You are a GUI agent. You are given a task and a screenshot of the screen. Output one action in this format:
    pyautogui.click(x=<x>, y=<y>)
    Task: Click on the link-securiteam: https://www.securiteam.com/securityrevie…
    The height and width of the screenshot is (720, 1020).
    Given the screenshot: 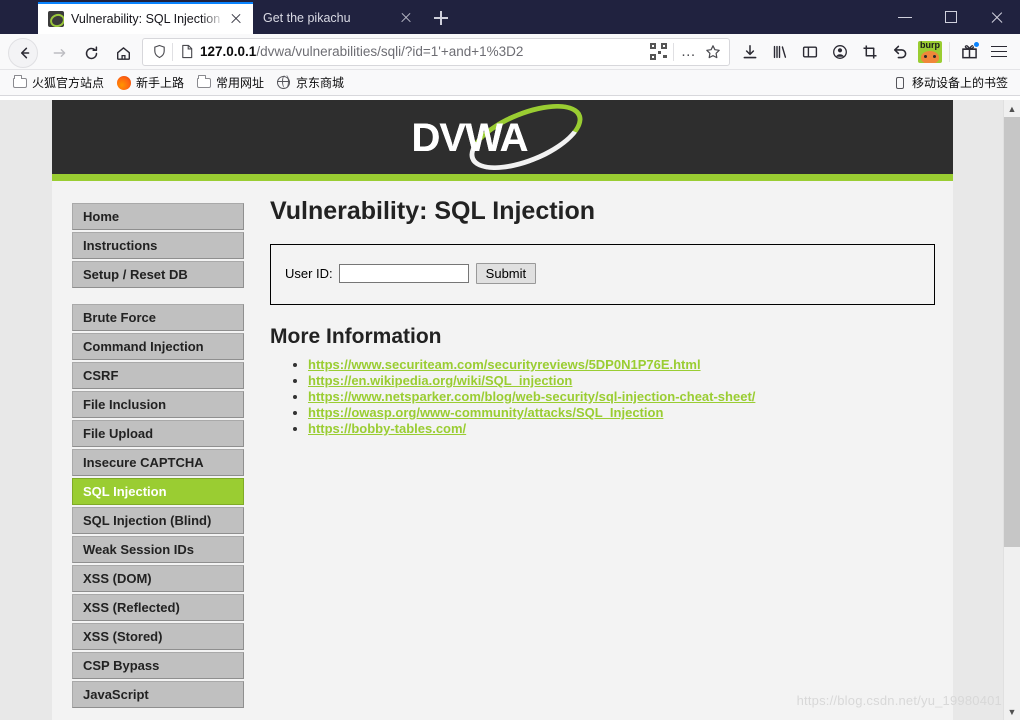 What is the action you would take?
    pyautogui.click(x=504, y=364)
    